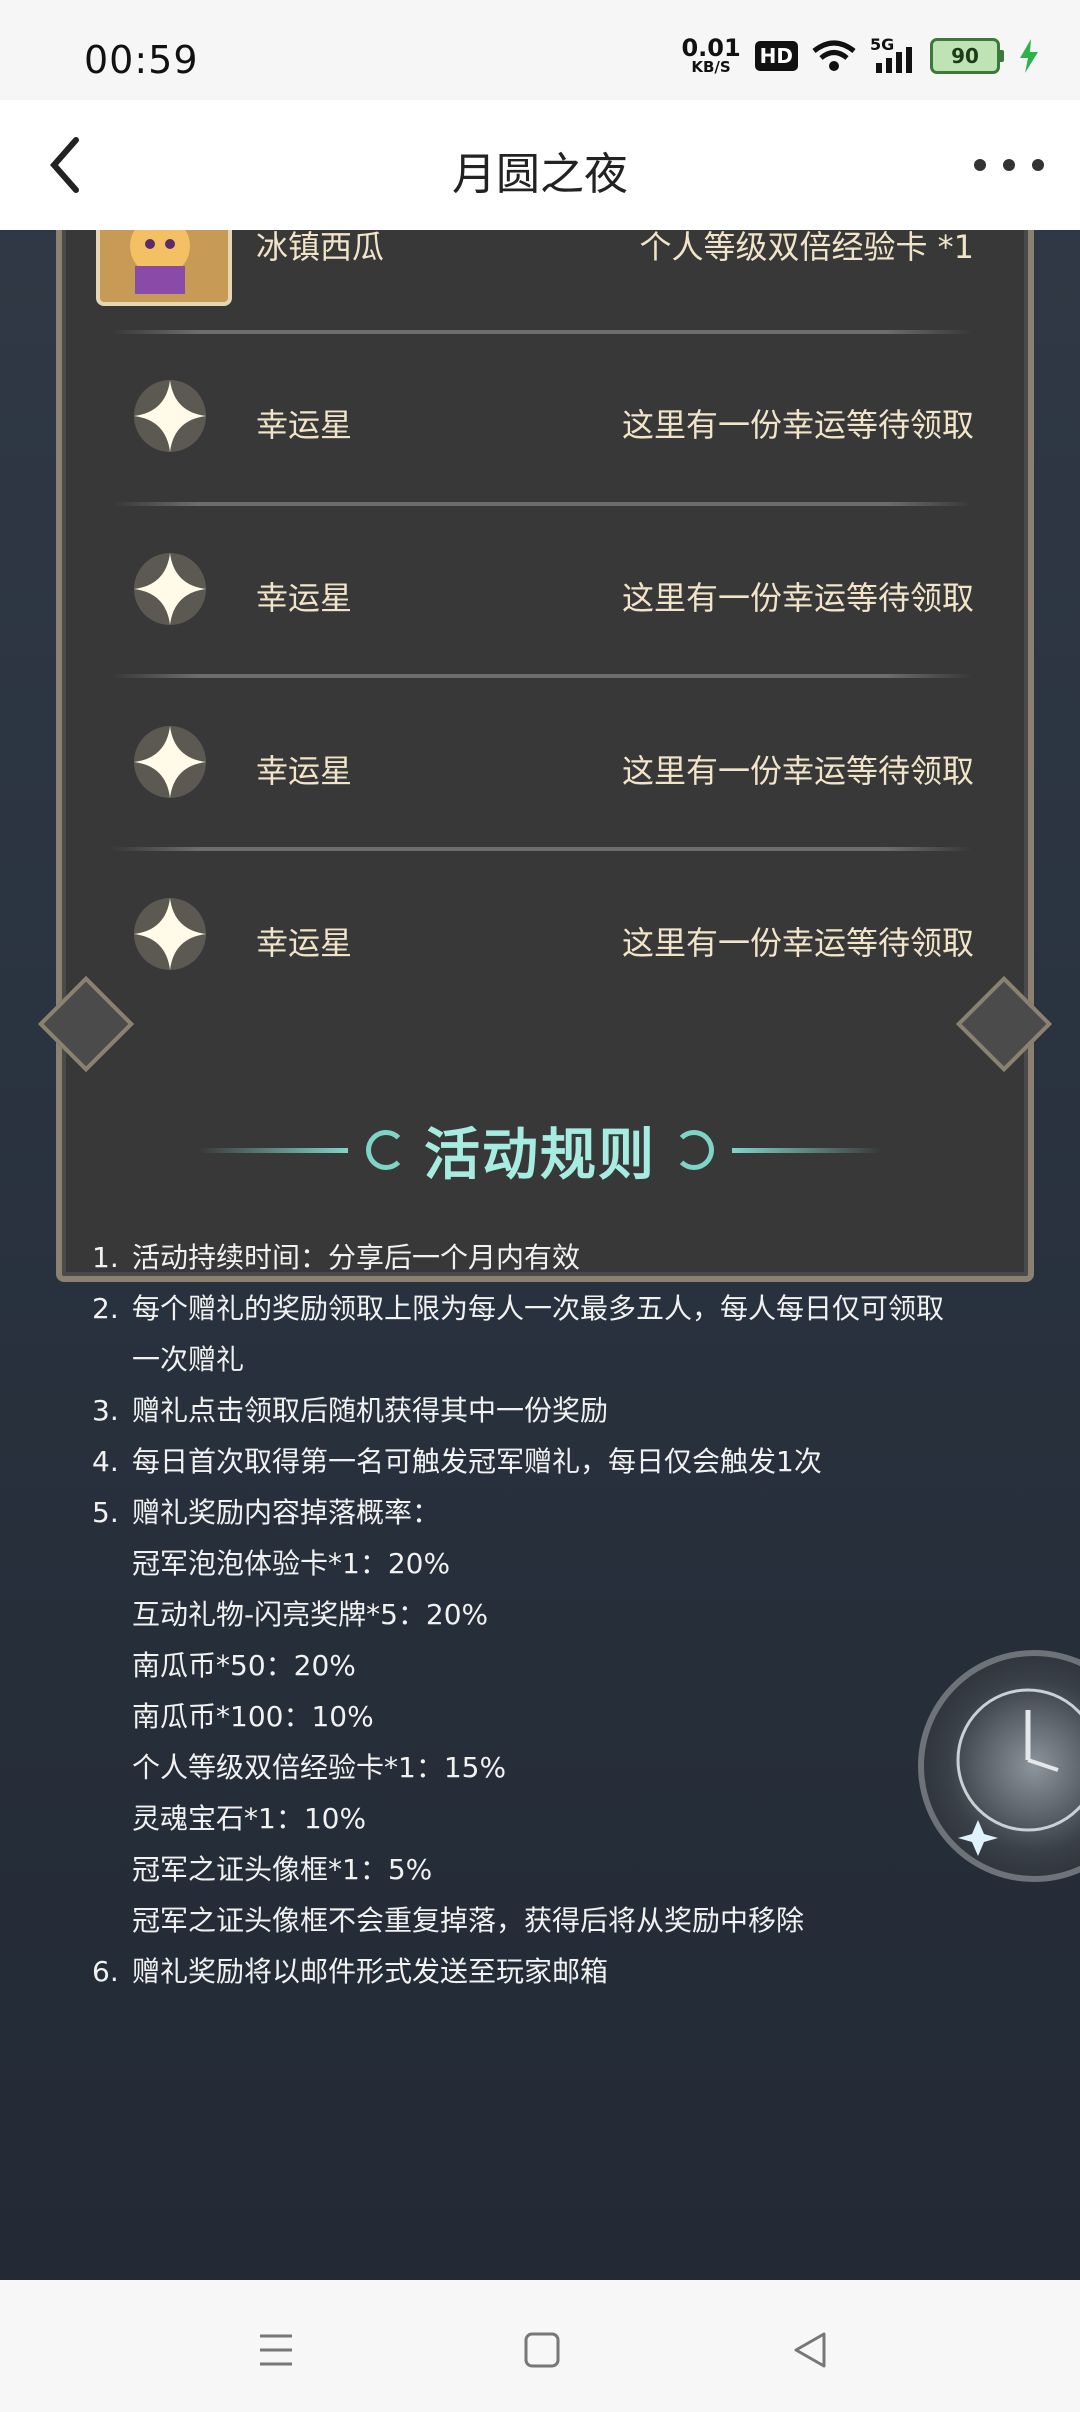 The image size is (1080, 2412). Describe the element at coordinates (105, 1308) in the screenshot. I see `rule-number: 2.` at that location.